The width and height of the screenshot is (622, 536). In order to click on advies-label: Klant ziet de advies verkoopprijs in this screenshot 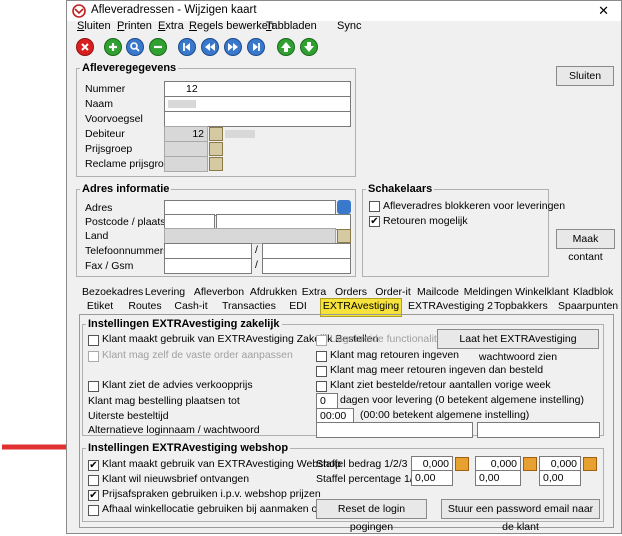, I will do `click(177, 385)`.